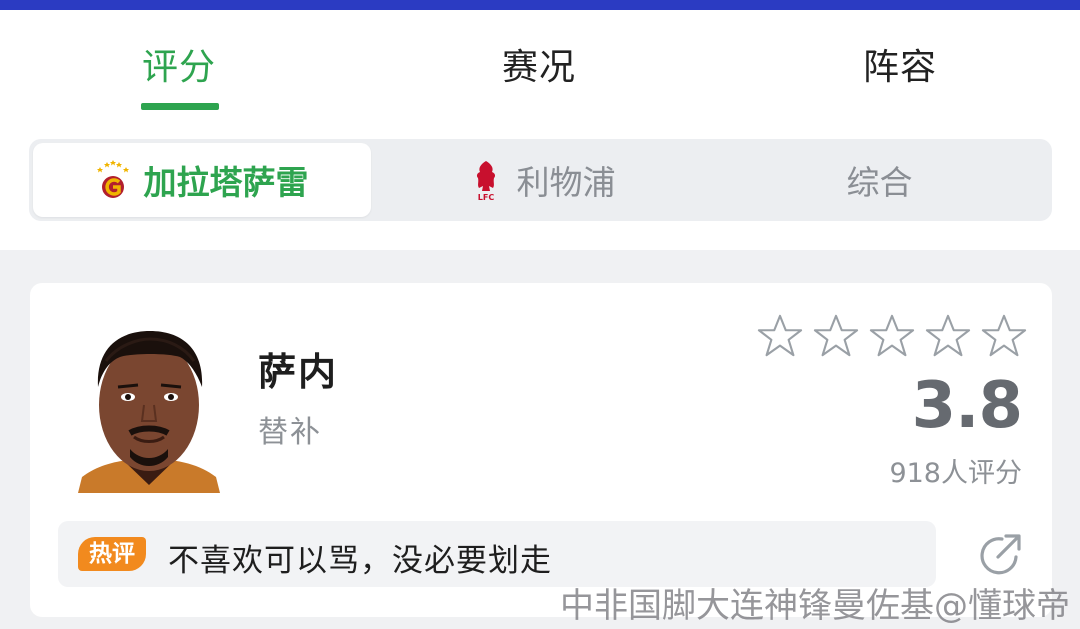 This screenshot has height=629, width=1080. What do you see at coordinates (290, 432) in the screenshot?
I see `player-role: 替补` at bounding box center [290, 432].